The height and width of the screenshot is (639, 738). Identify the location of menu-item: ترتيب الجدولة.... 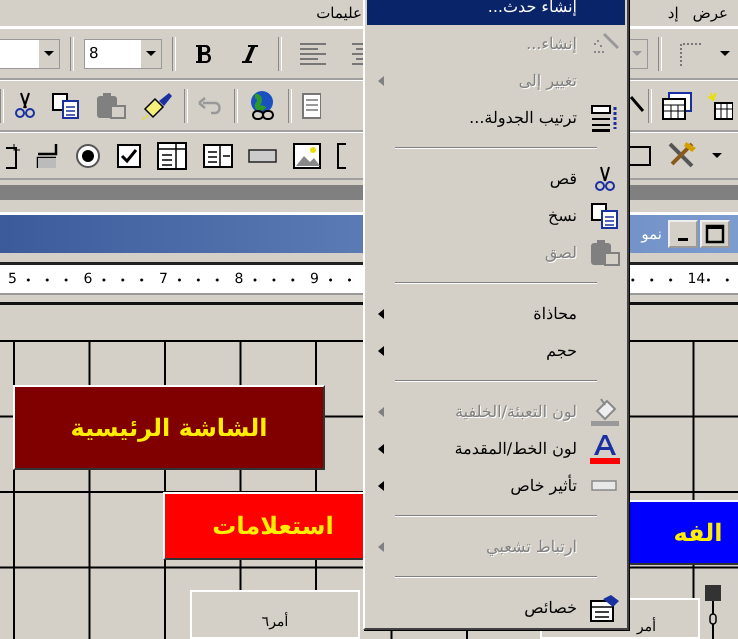
(496, 117).